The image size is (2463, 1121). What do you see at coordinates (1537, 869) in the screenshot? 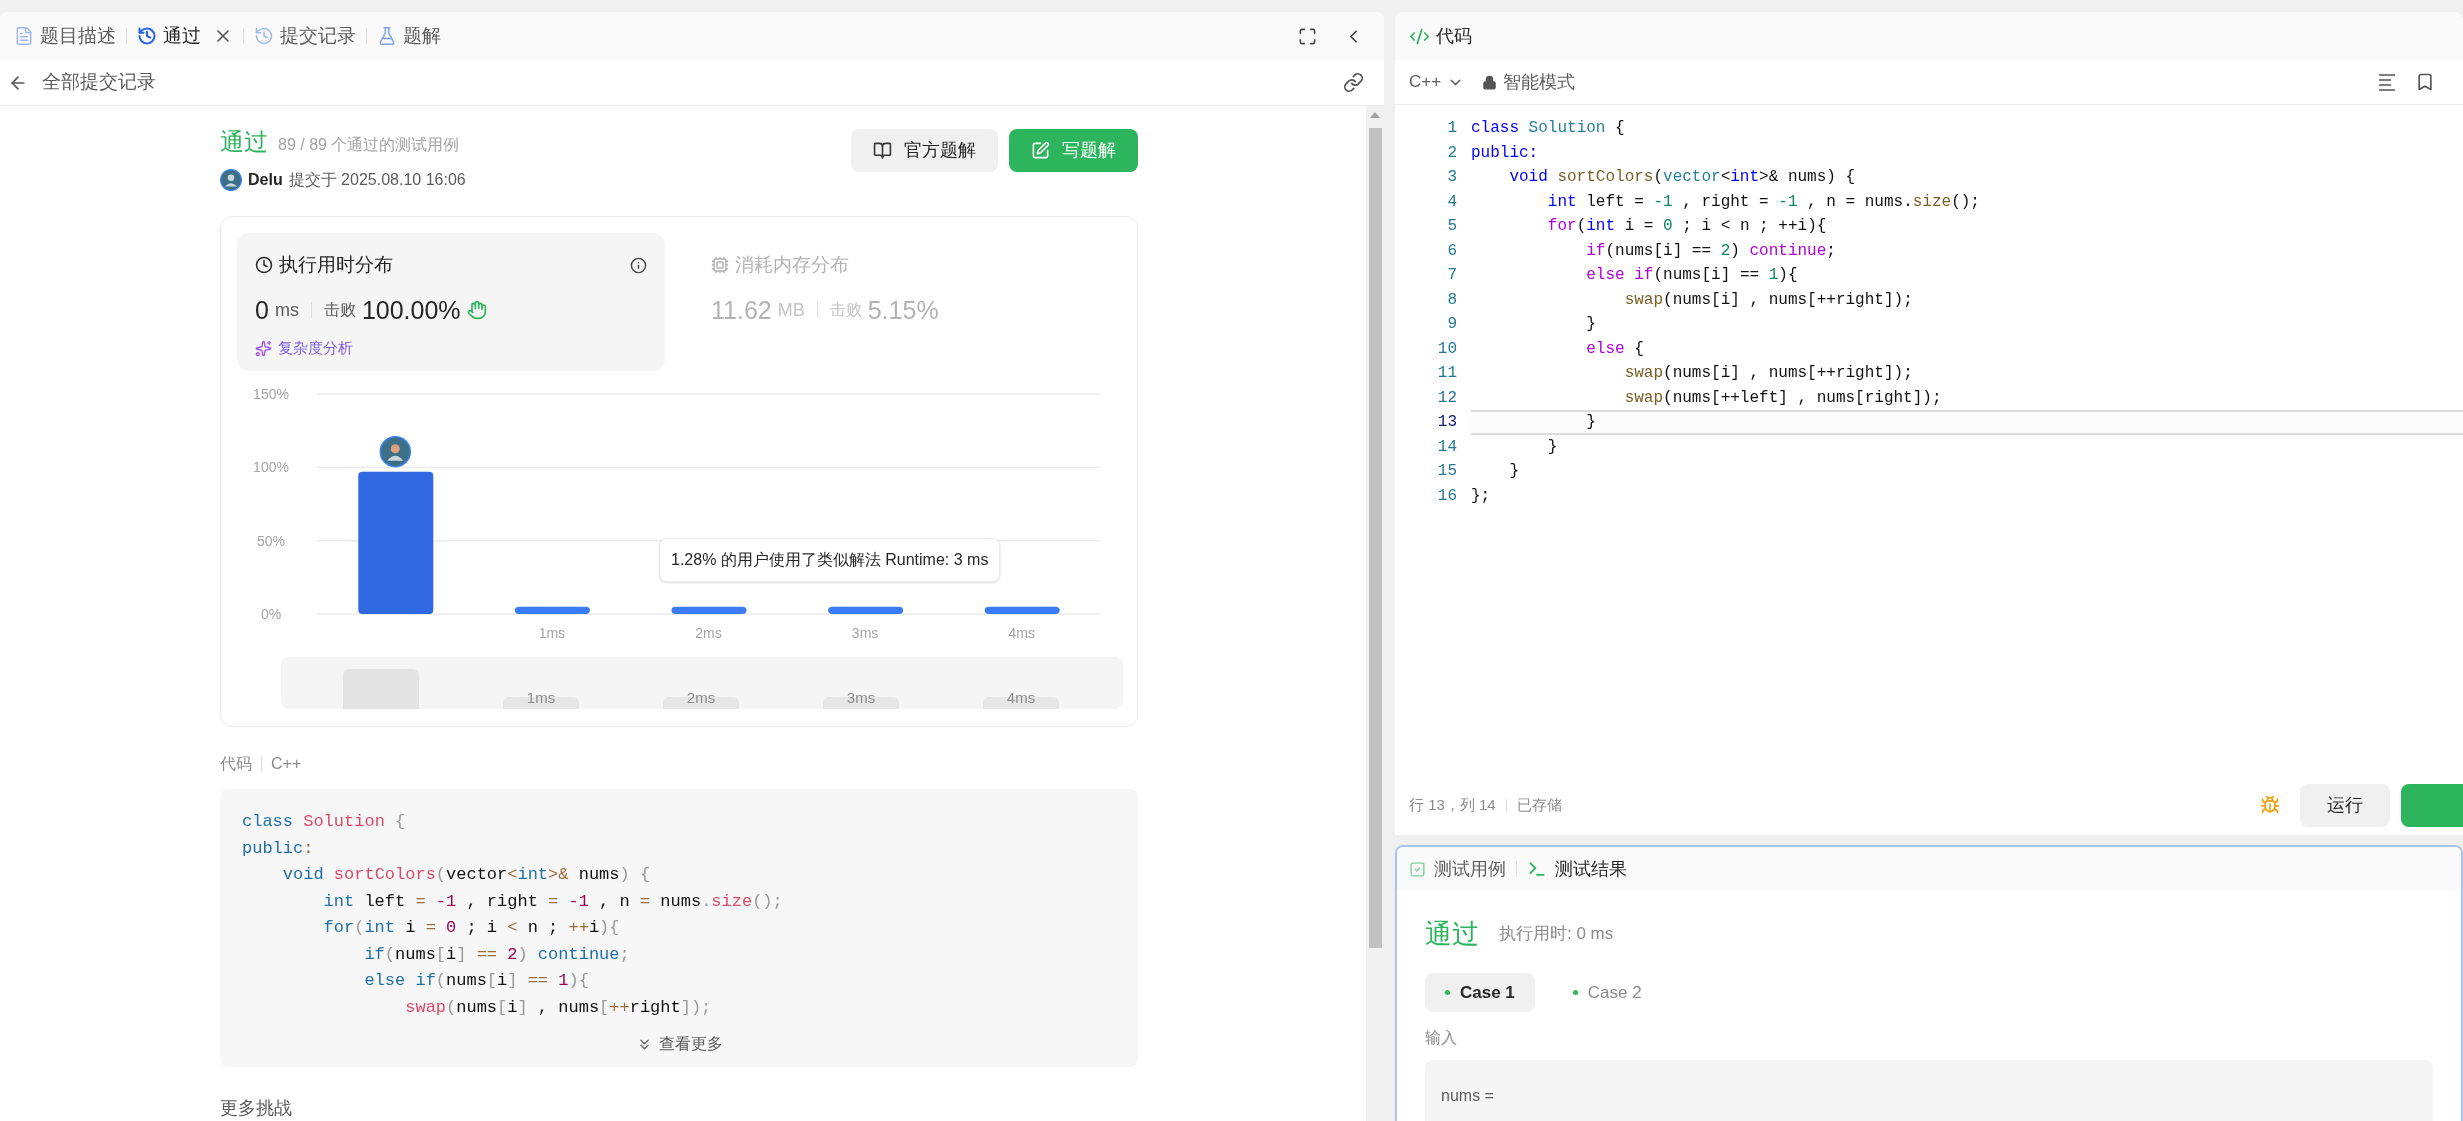
I see `terminal-icon` at bounding box center [1537, 869].